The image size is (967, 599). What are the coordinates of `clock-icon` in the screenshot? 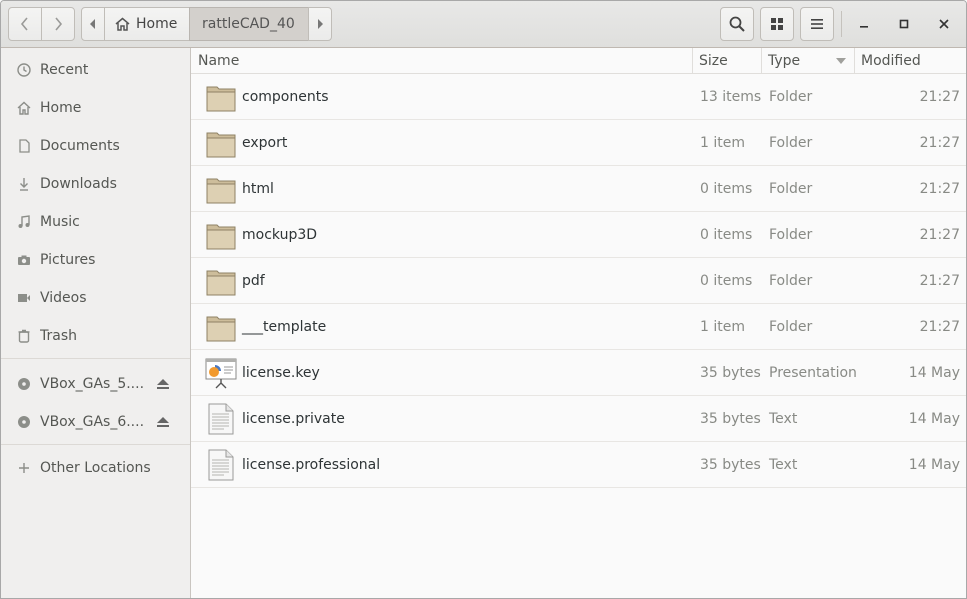 It's located at (24, 70).